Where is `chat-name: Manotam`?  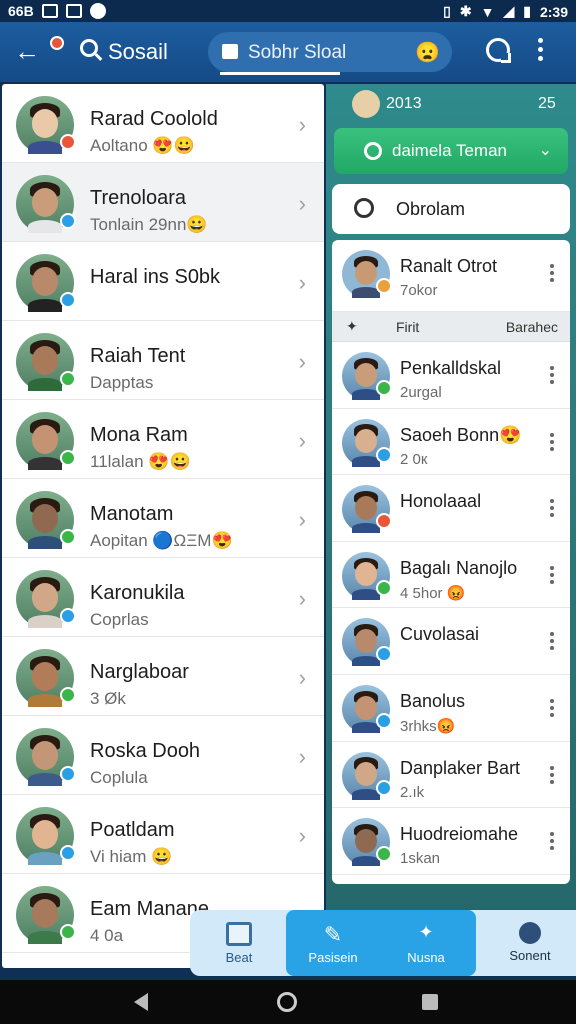
chat-name: Manotam is located at coordinates (132, 514).